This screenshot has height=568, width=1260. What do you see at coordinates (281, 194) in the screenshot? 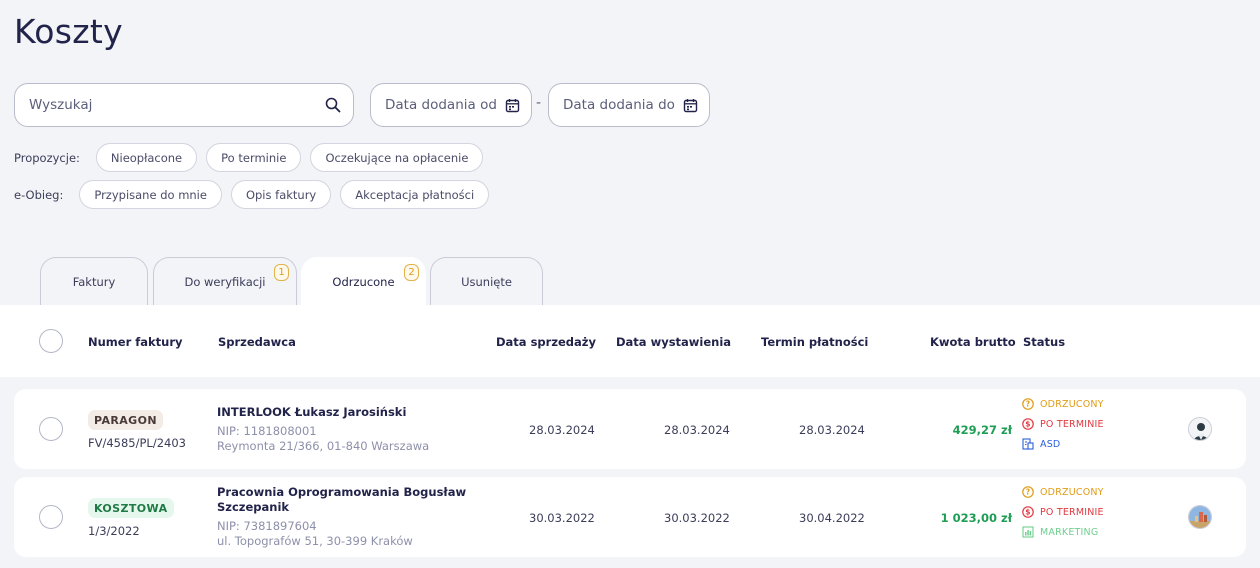
I see `chip-invoice-description: Opis faktury` at bounding box center [281, 194].